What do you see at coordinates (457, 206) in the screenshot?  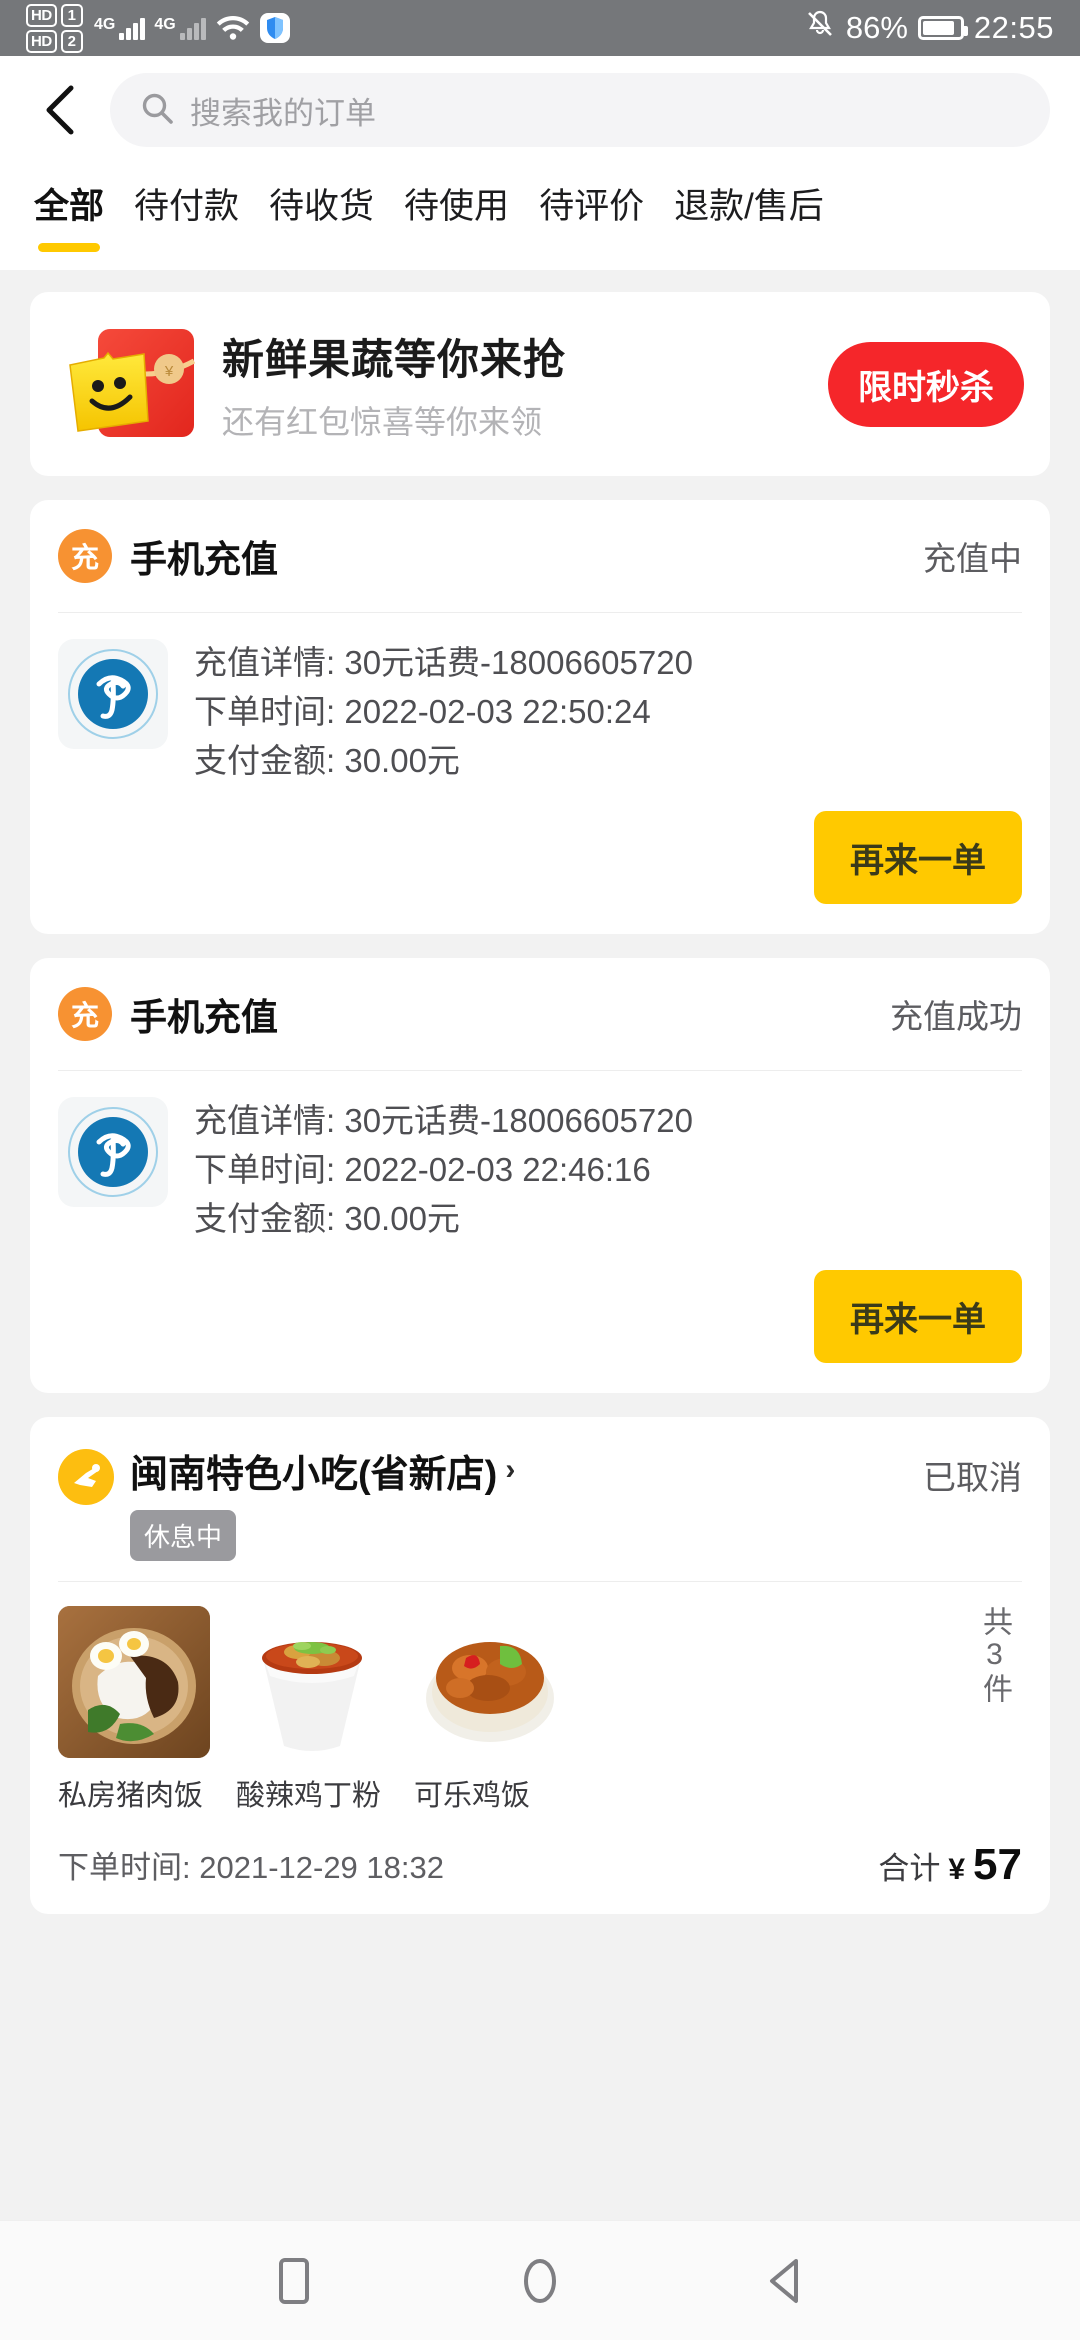 I see `tab-awaiting-use-label: 待使用` at bounding box center [457, 206].